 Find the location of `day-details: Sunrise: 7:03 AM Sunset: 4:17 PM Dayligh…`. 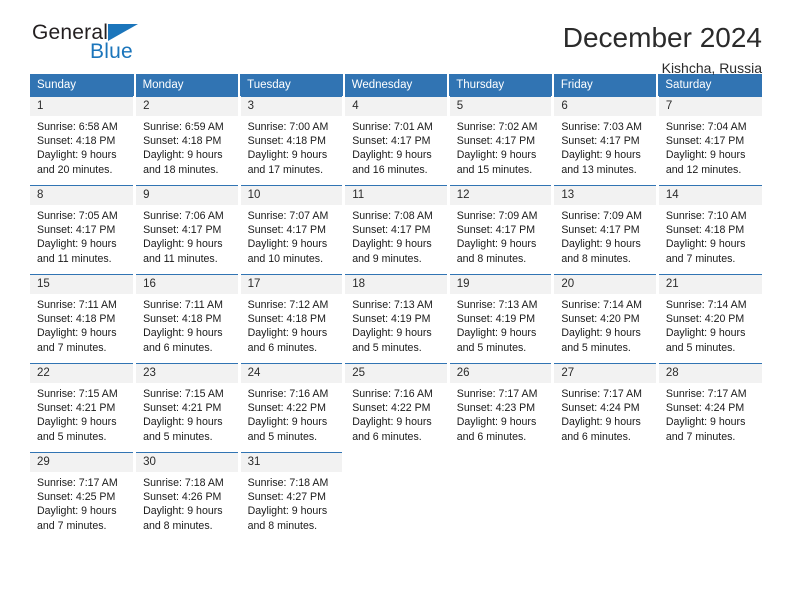

day-details: Sunrise: 7:03 AM Sunset: 4:17 PM Dayligh… is located at coordinates (605, 146).